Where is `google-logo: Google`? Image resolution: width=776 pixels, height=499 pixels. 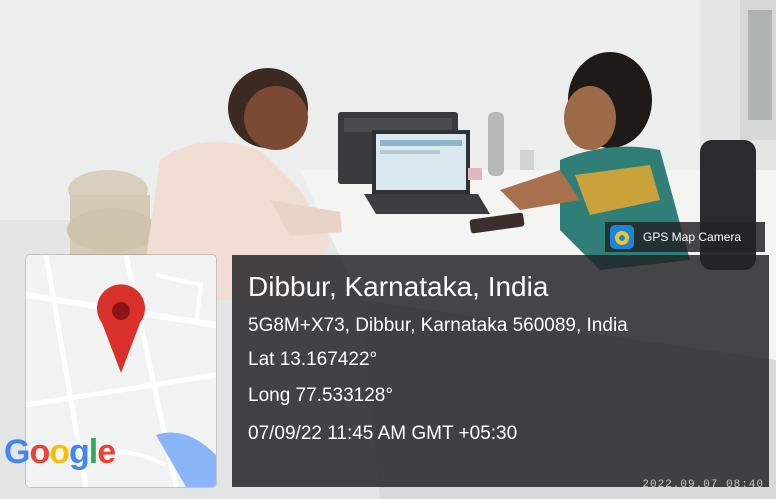 google-logo: Google is located at coordinates (60, 452).